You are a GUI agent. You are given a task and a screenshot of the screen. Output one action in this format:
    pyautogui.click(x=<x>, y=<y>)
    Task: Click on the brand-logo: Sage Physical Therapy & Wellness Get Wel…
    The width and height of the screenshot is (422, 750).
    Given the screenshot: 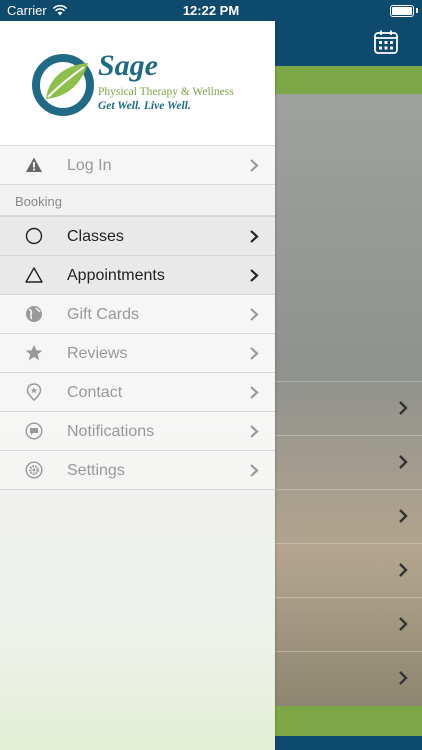 What is the action you would take?
    pyautogui.click(x=138, y=85)
    